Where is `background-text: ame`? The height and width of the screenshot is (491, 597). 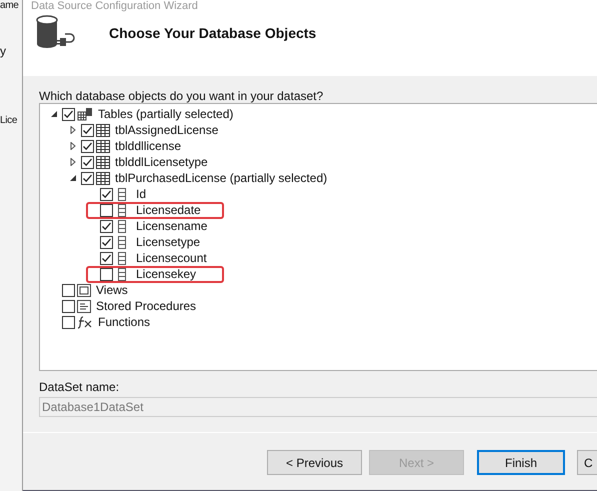 background-text: ame is located at coordinates (9, 5).